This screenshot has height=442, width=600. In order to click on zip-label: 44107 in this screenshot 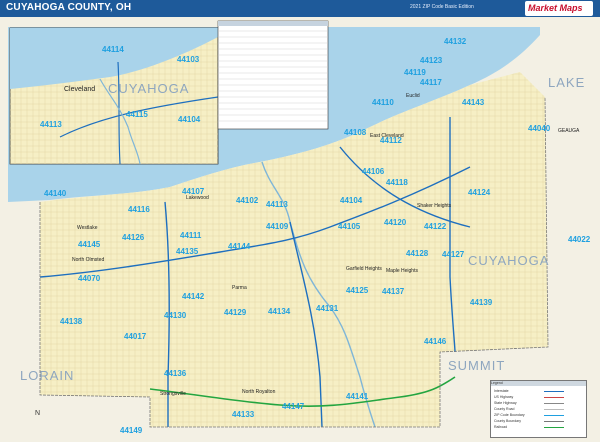, I will do `click(193, 191)`.